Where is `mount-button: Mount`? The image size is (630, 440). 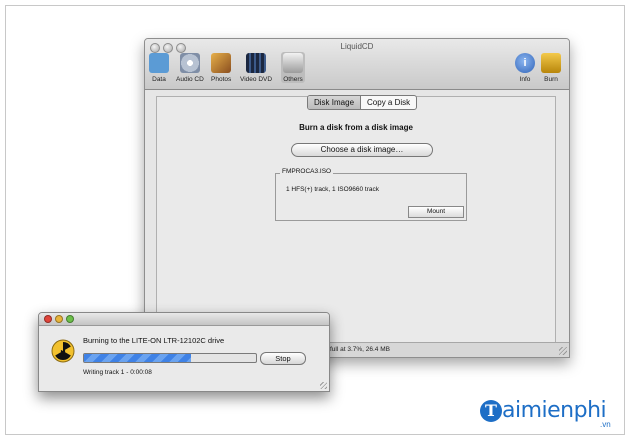
mount-button: Mount is located at coordinates (436, 212).